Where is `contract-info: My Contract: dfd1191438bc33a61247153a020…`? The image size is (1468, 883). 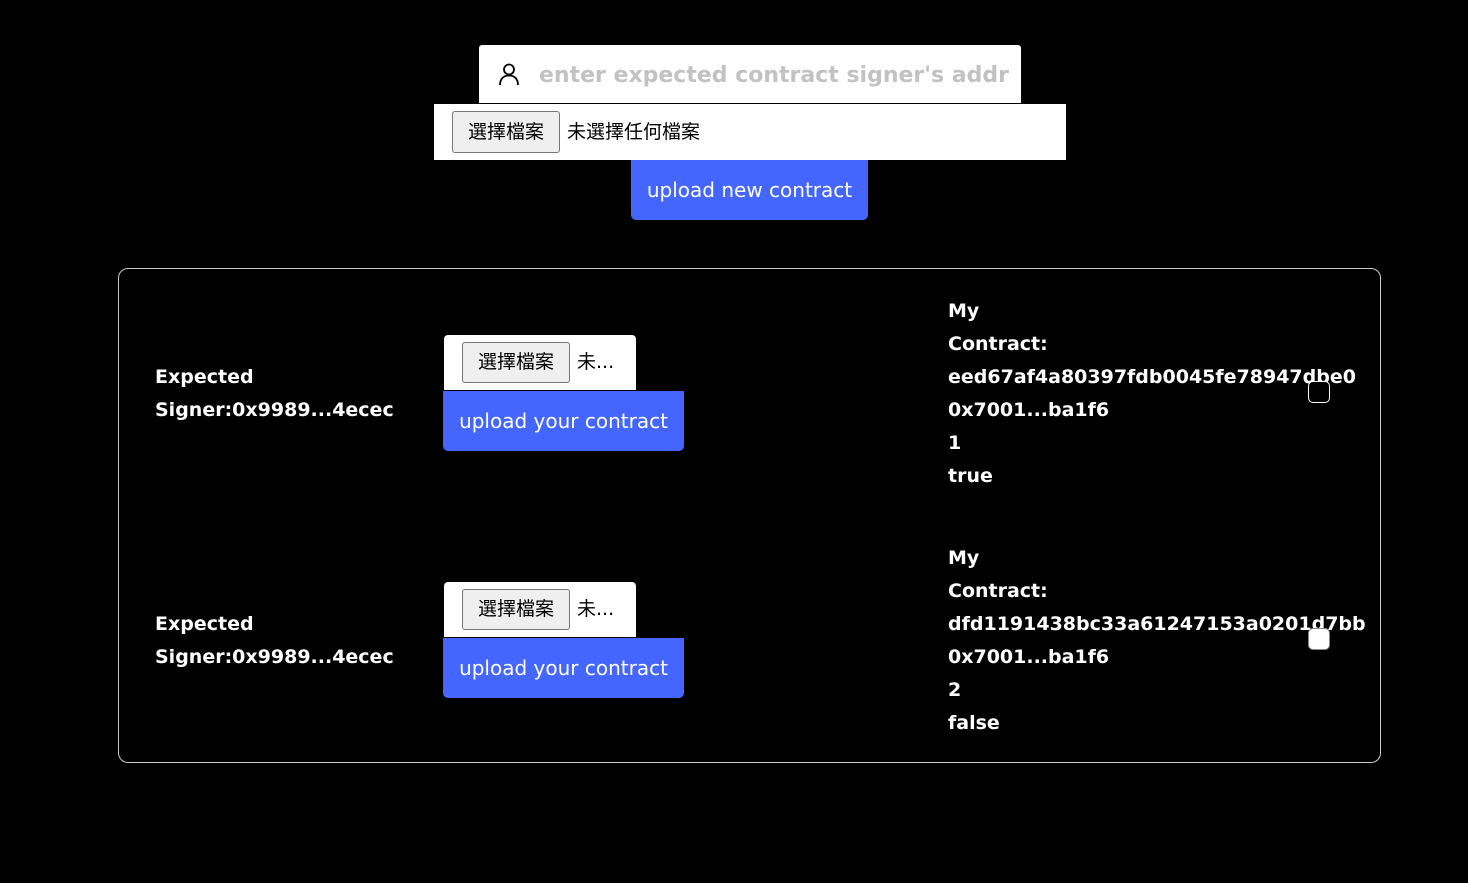
contract-info: My Contract: dfd1191438bc33a61247153a020… is located at coordinates (1157, 641).